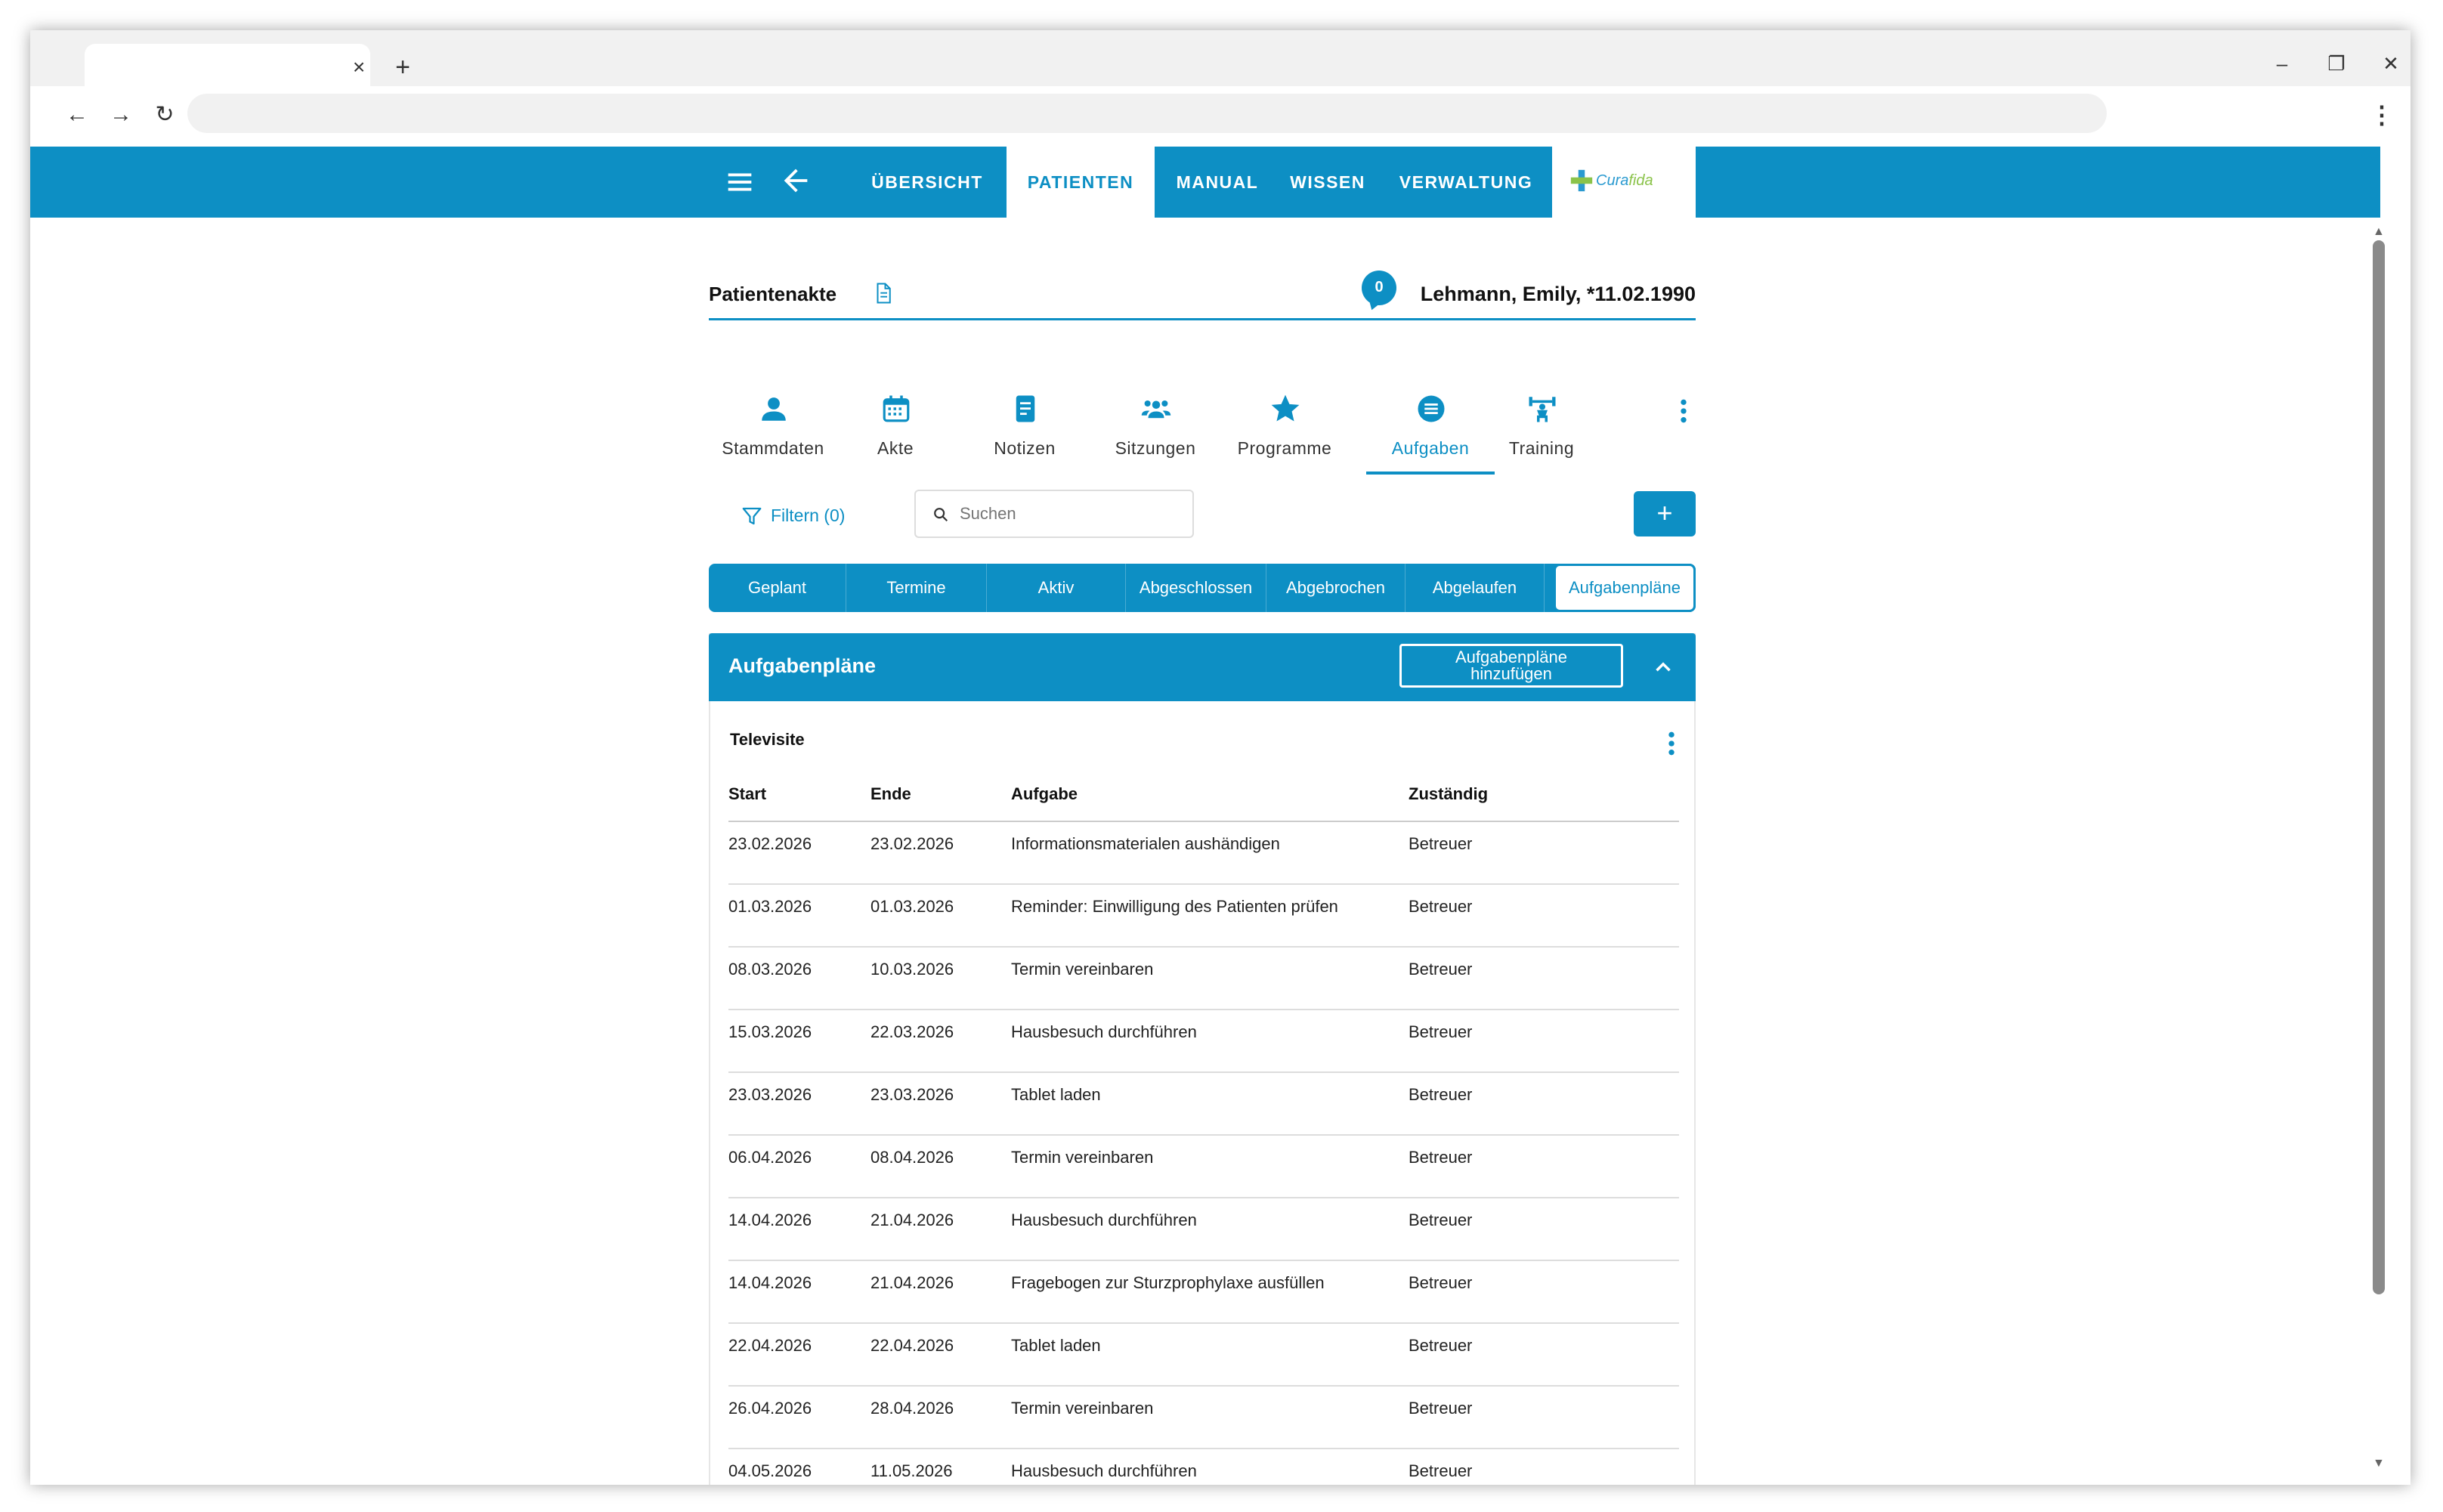 The image size is (2443, 1512). What do you see at coordinates (883, 293) in the screenshot?
I see `document-icon` at bounding box center [883, 293].